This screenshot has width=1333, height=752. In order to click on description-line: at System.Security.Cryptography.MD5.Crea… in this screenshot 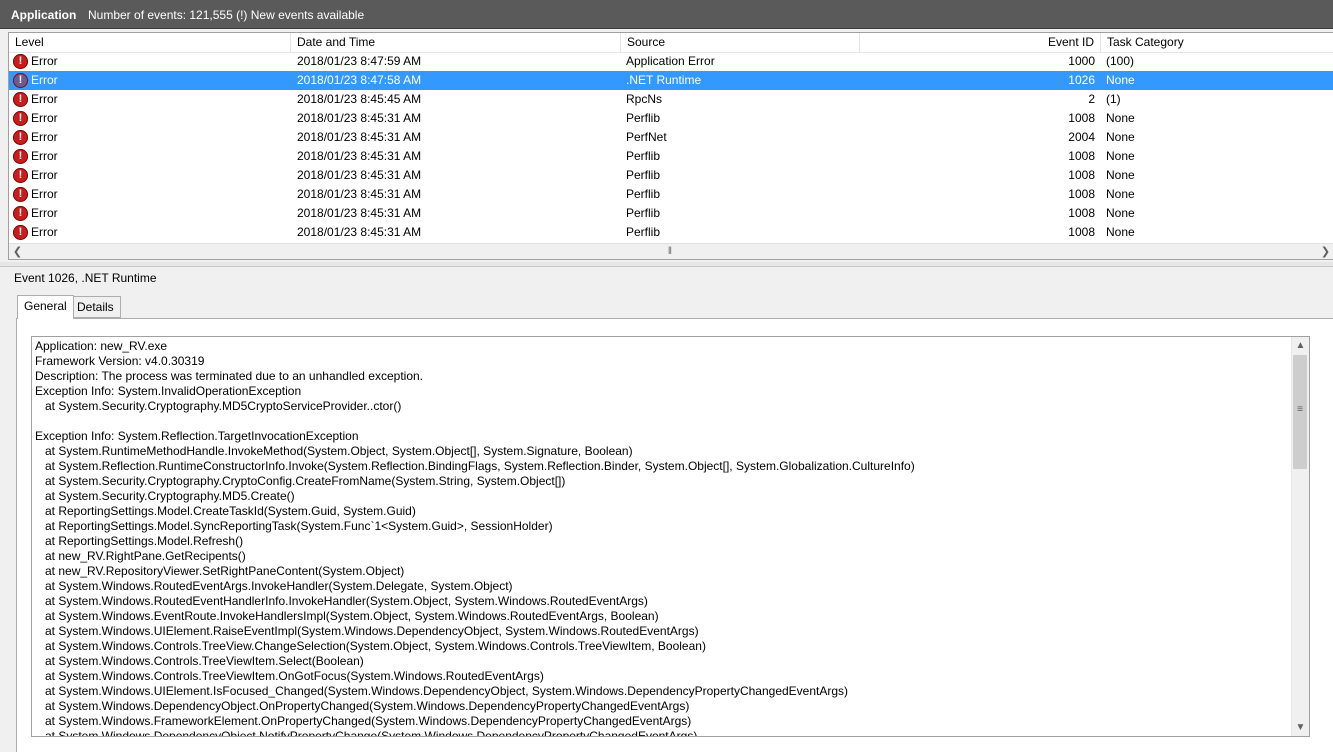, I will do `click(165, 496)`.